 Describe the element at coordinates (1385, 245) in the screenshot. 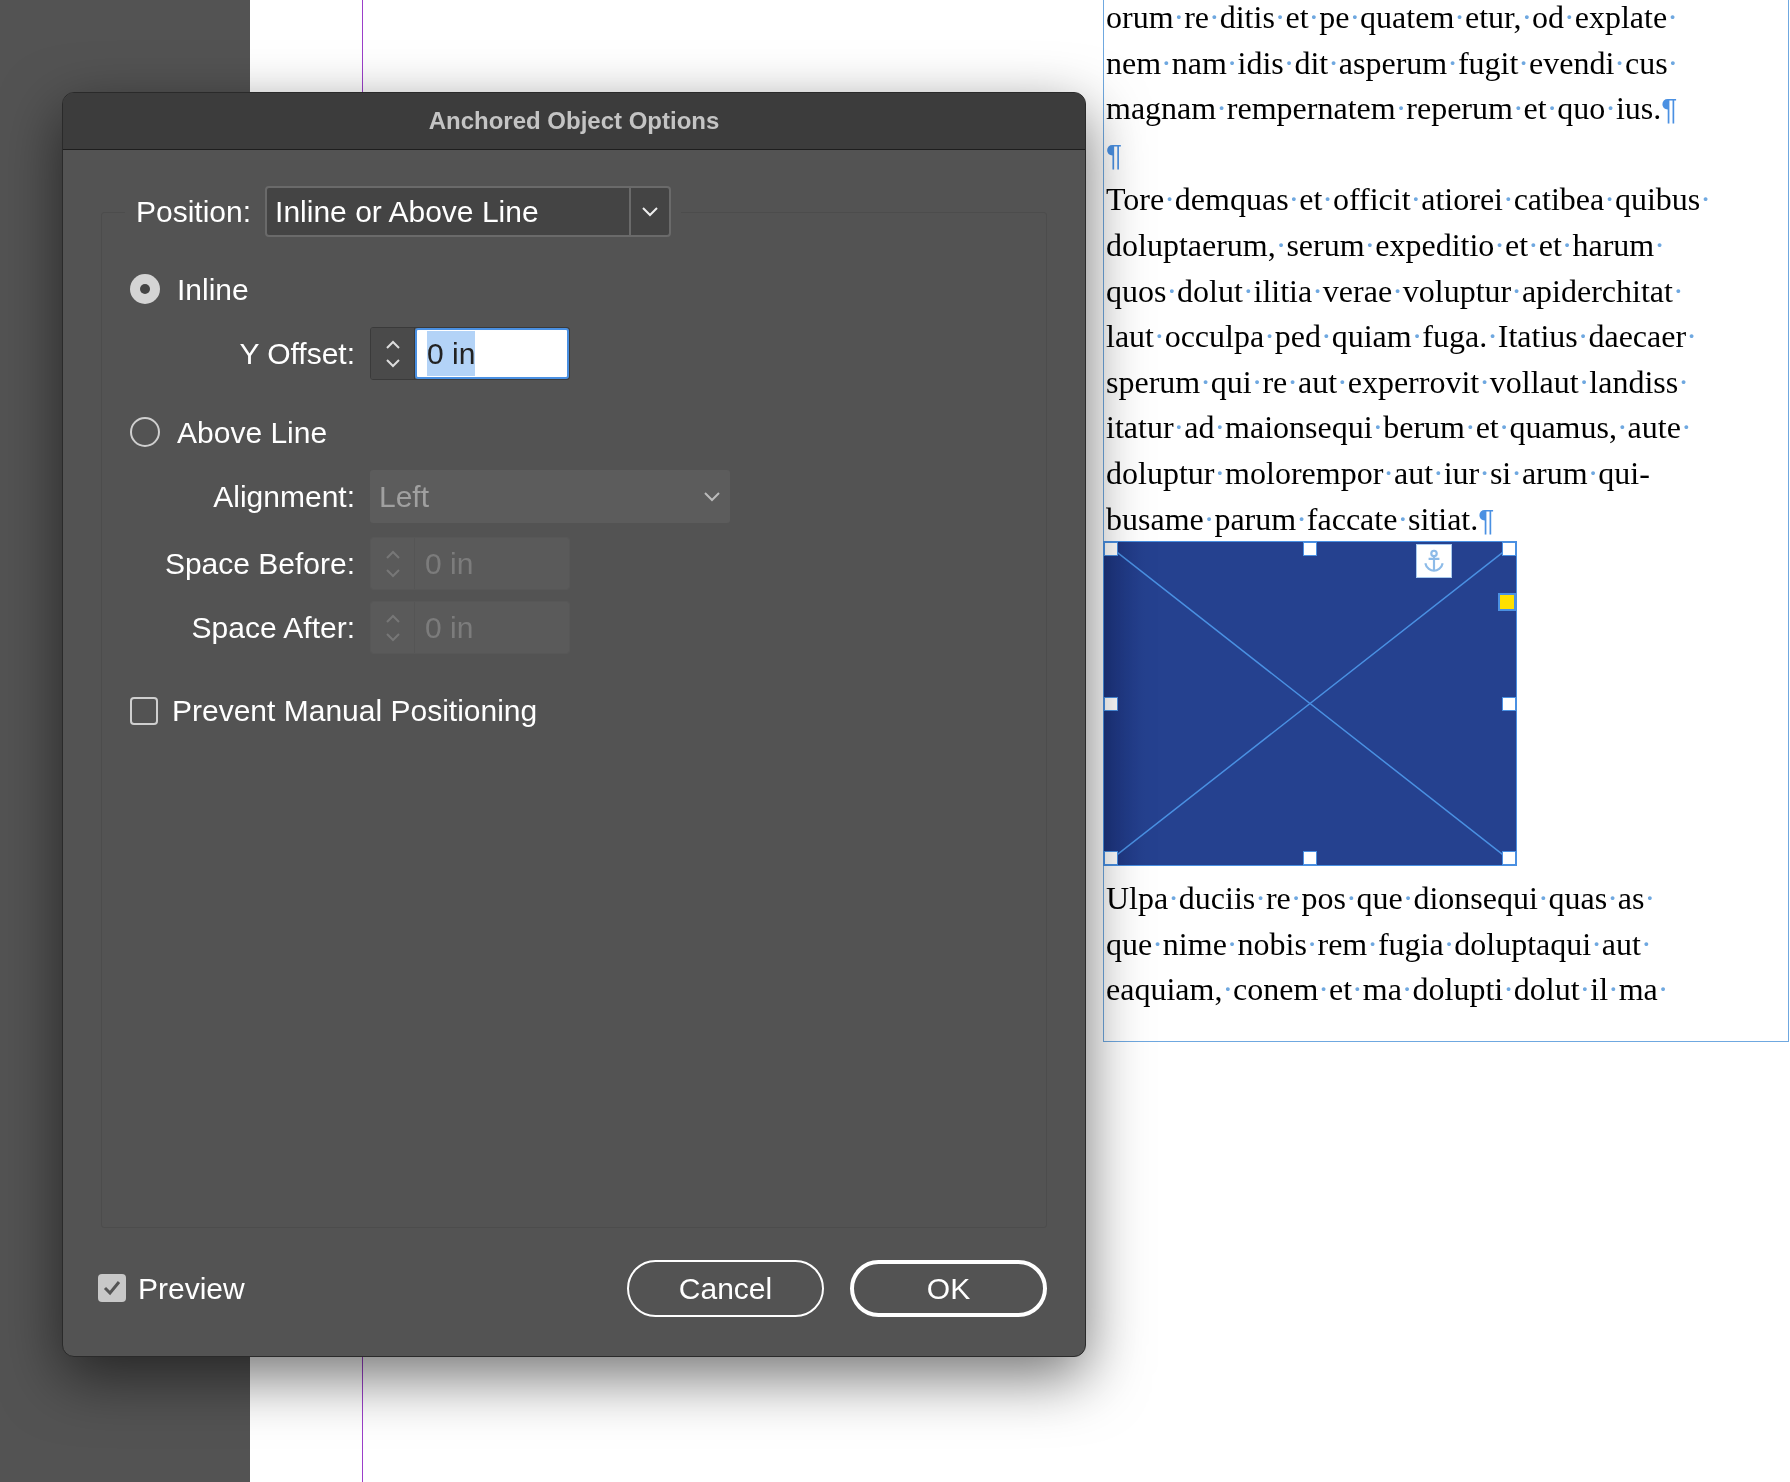

I see `body-text-line: doluptaerum,·serum·expeditio·et·et·harum·` at that location.